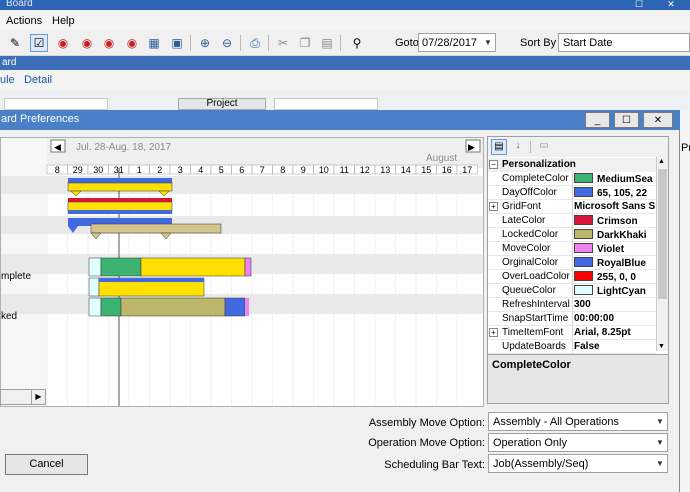  I want to click on property-value: Violet, so click(615, 249).